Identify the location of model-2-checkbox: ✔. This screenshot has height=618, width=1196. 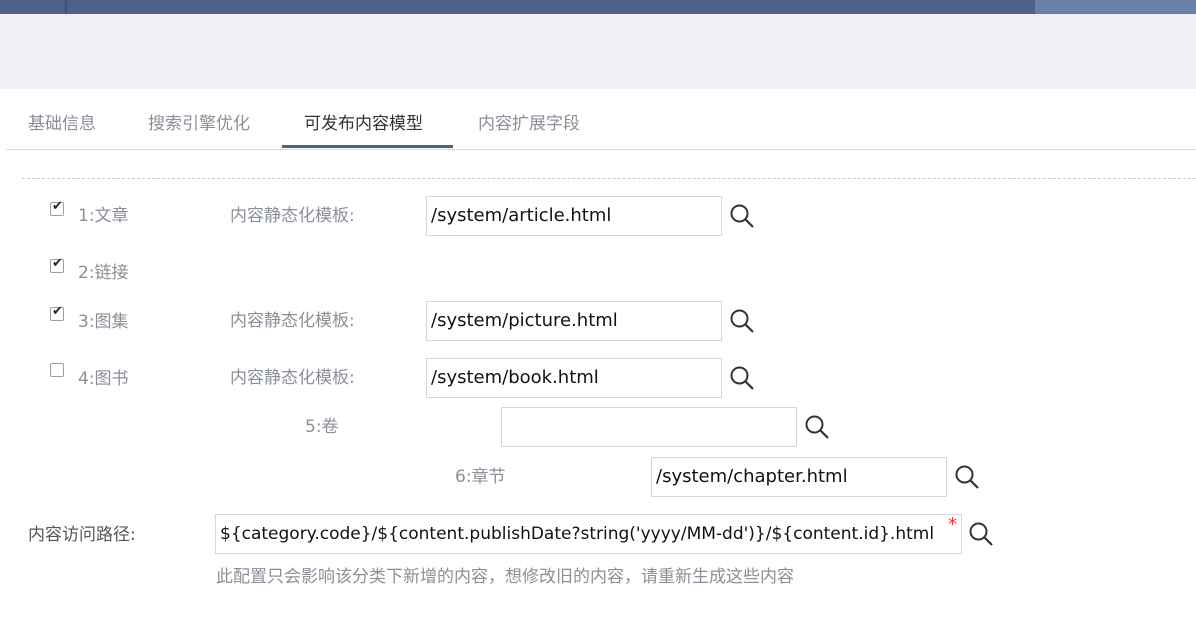
(57, 264).